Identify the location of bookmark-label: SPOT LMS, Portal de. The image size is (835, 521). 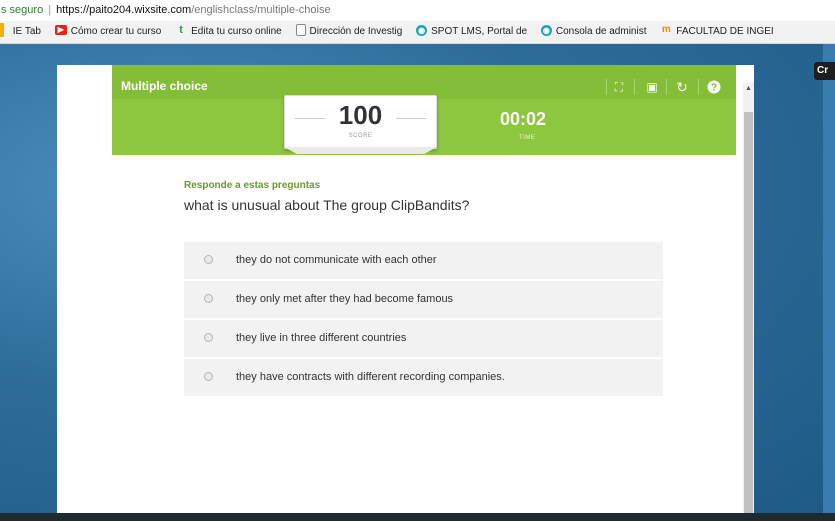
(479, 31).